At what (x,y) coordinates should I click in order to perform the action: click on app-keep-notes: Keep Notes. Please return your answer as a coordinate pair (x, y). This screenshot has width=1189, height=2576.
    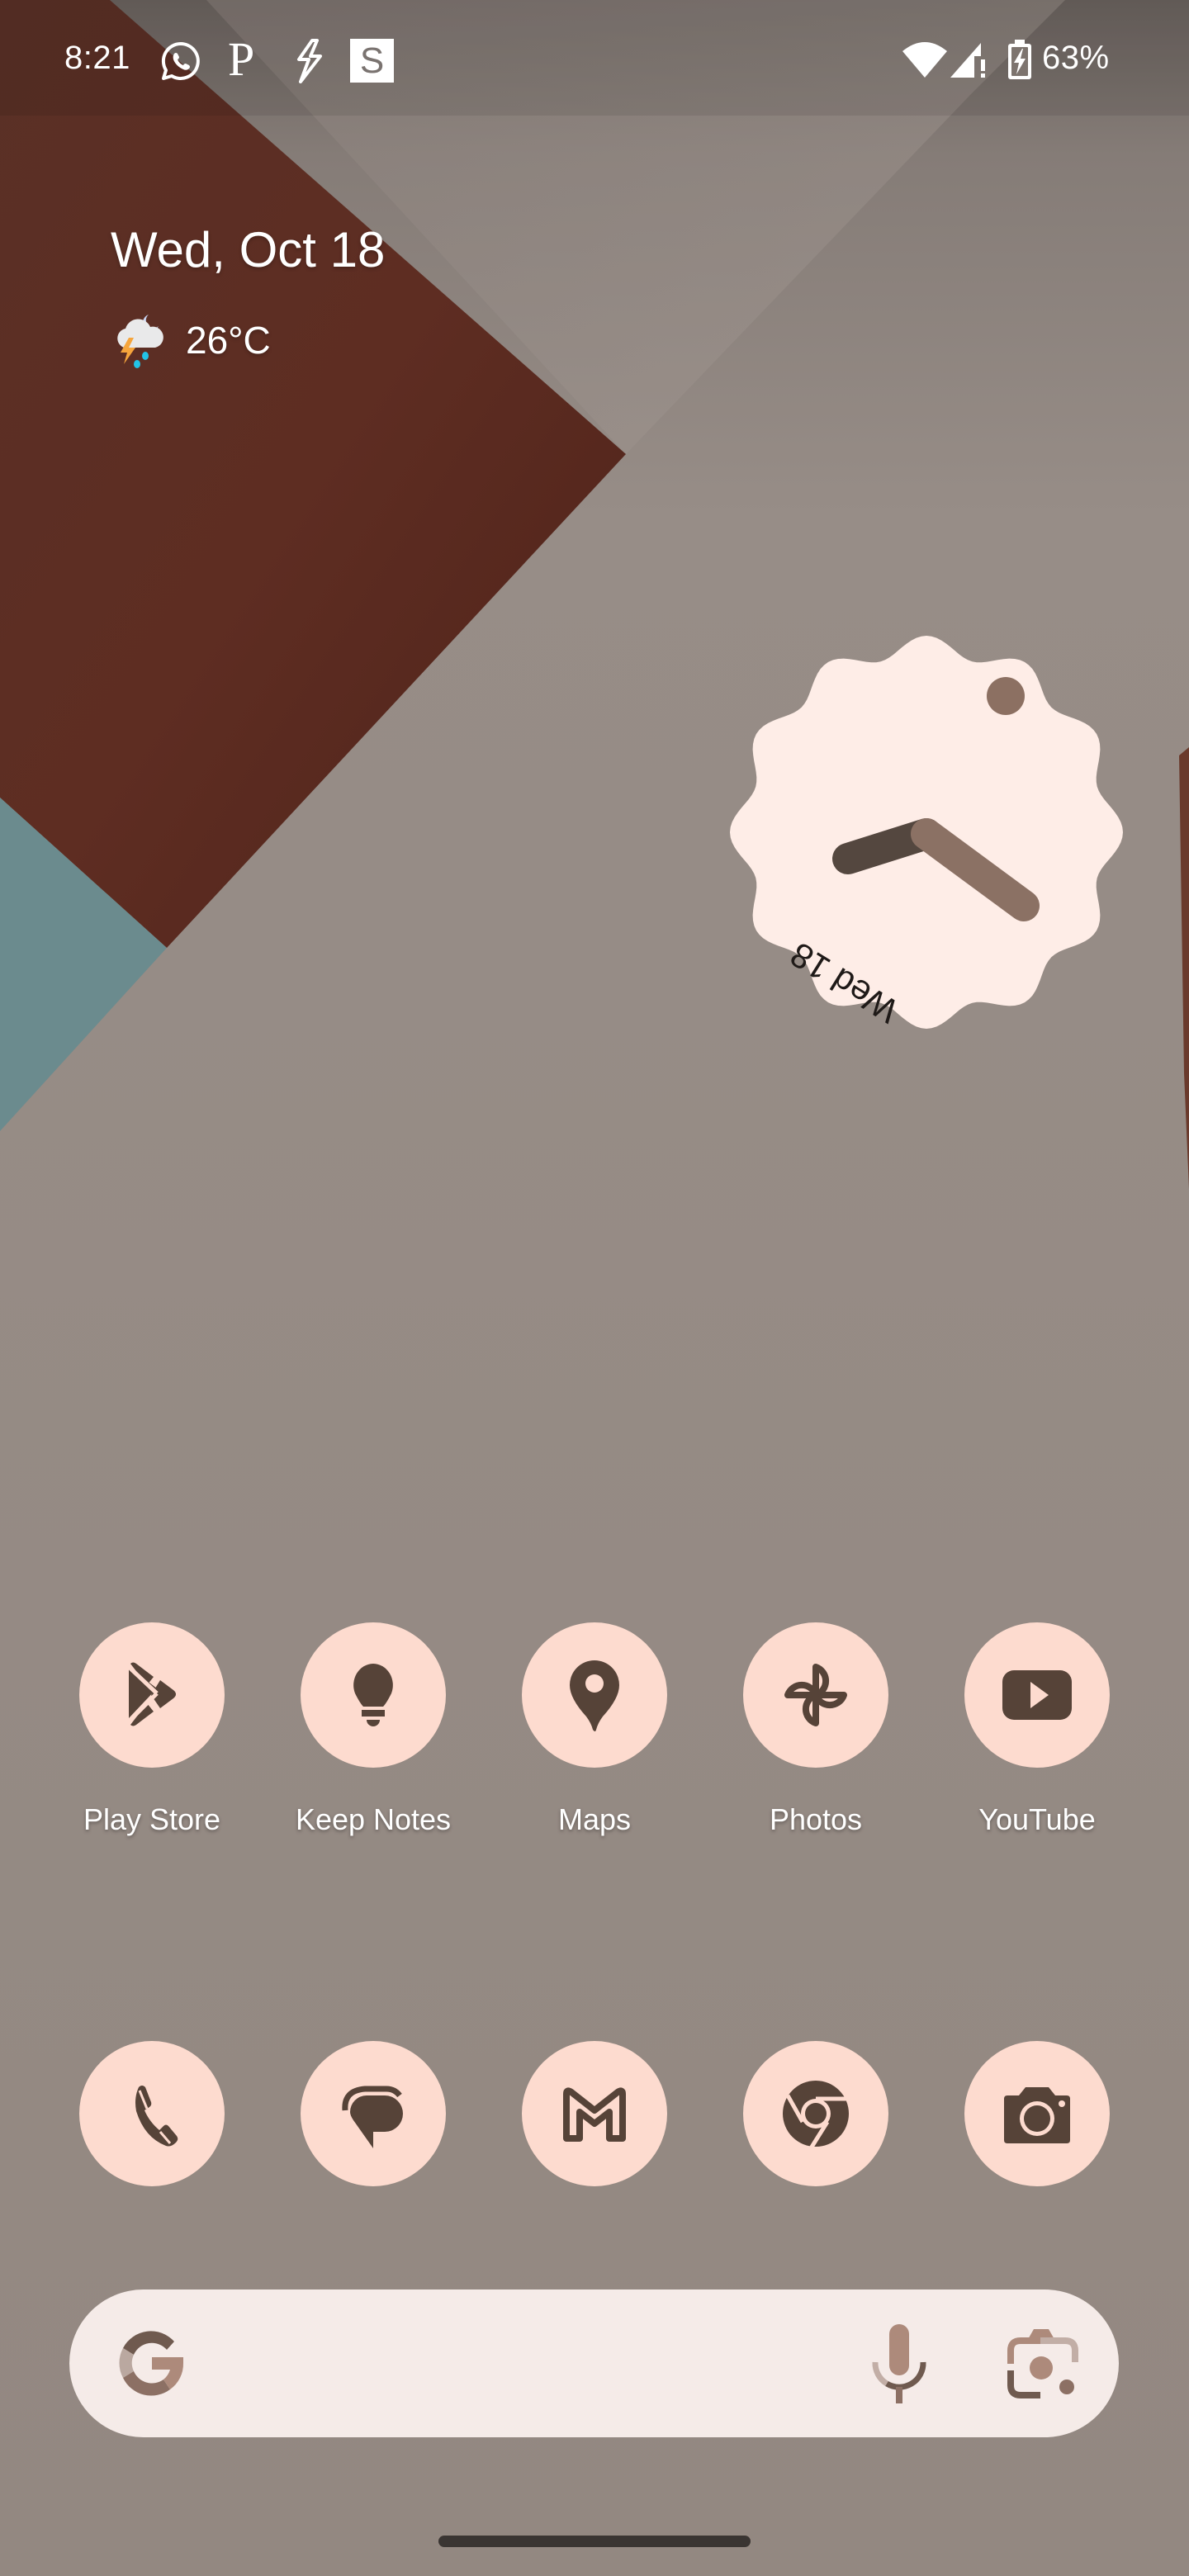
    Looking at the image, I should click on (373, 1729).